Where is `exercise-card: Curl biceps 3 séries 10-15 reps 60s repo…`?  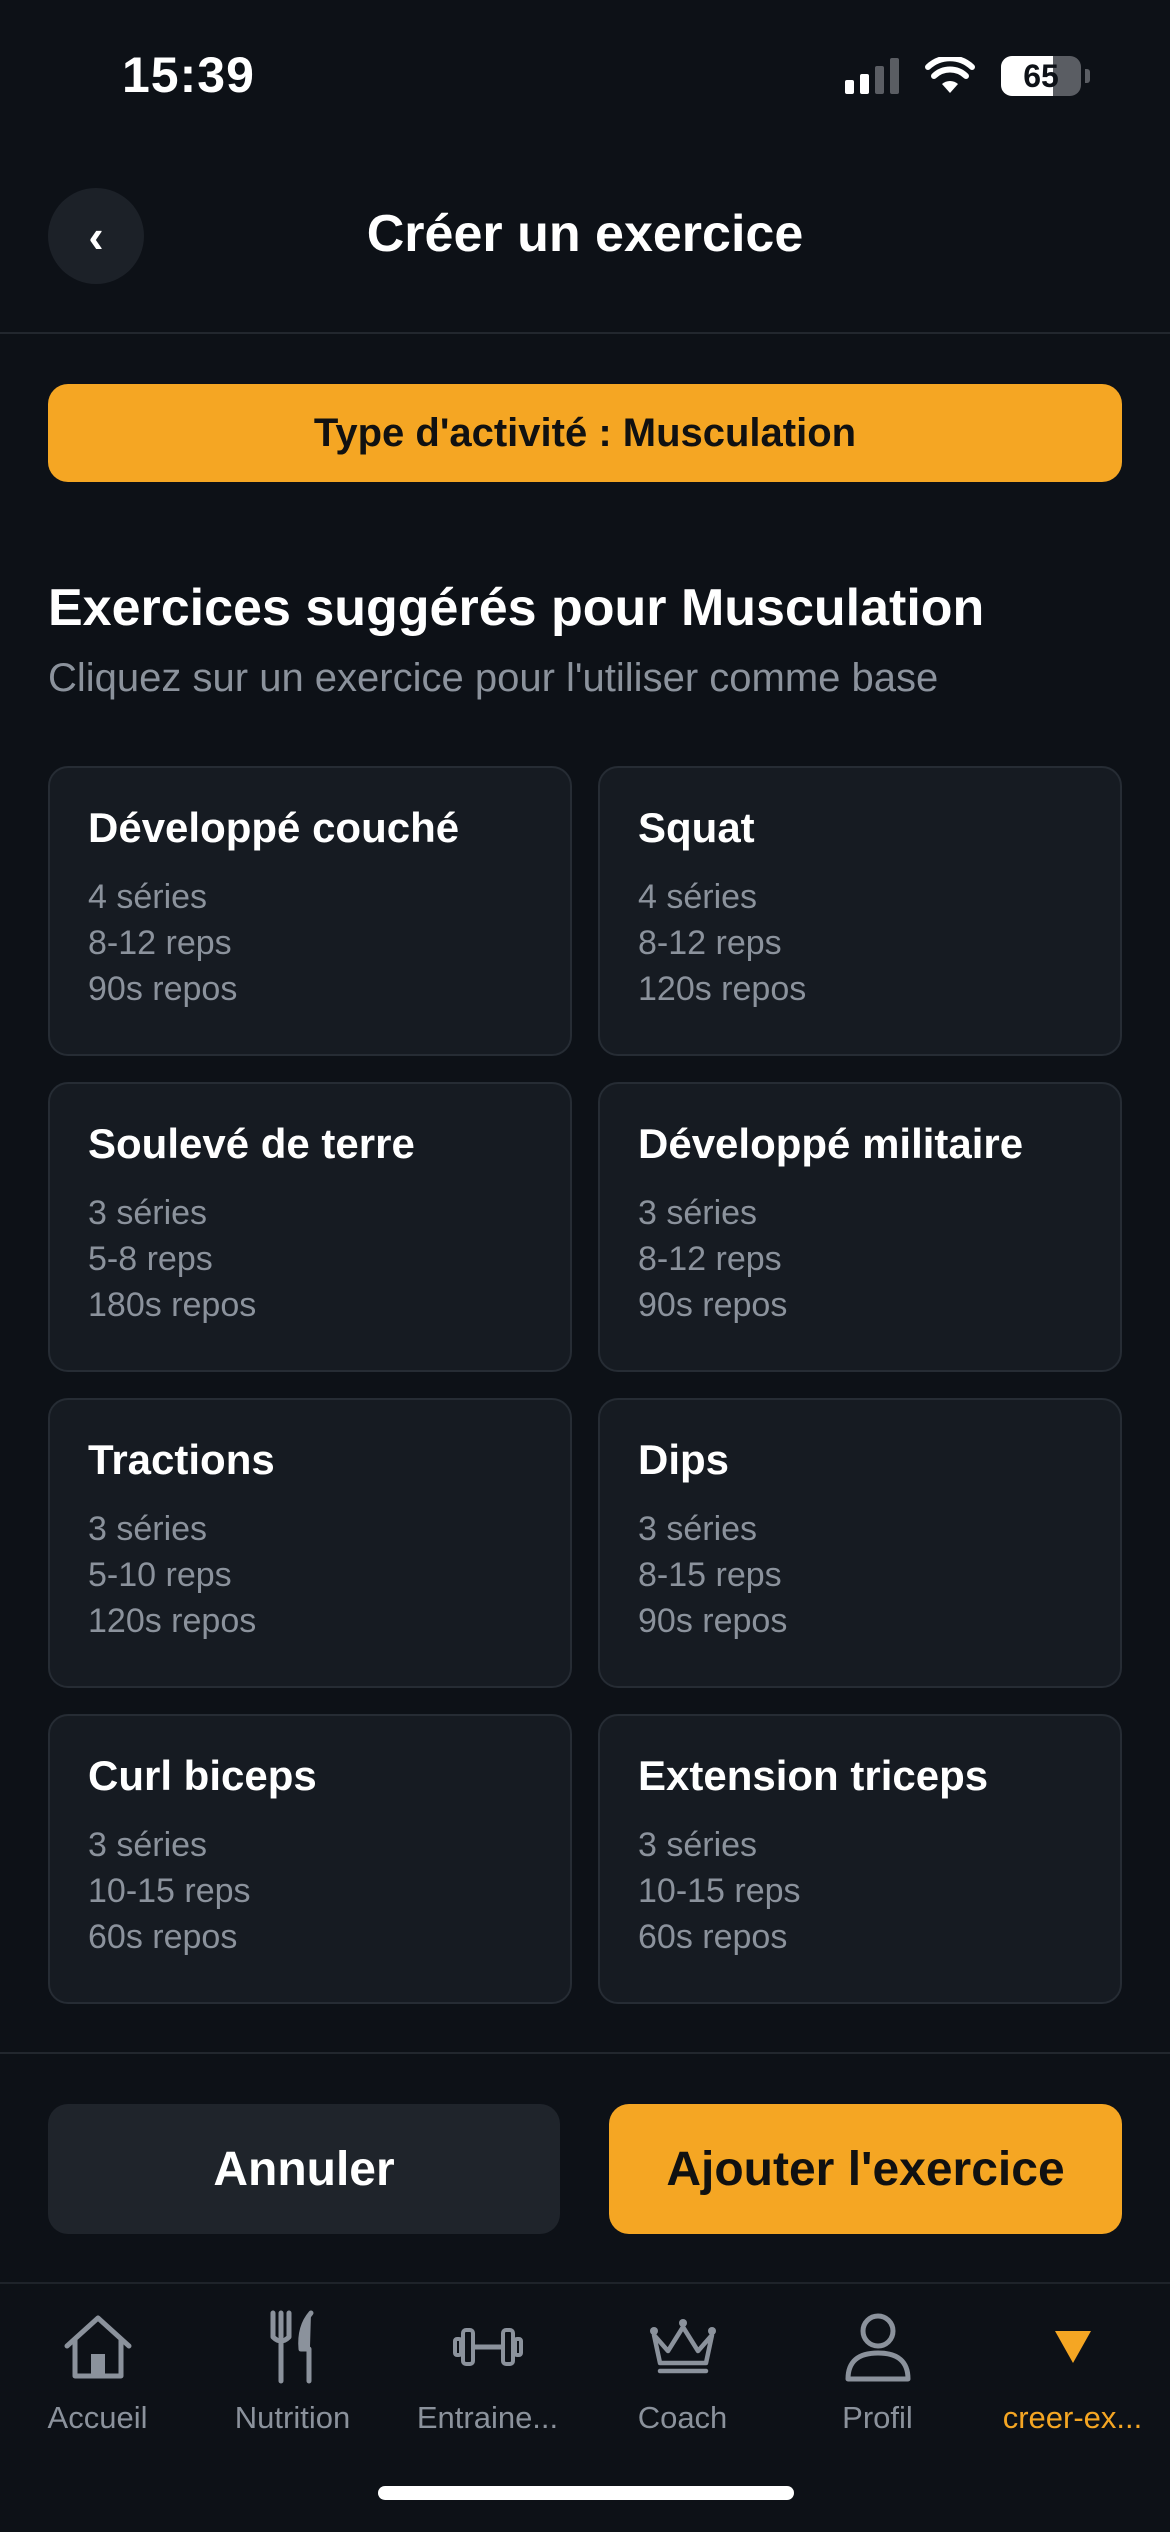
exercise-card: Curl biceps 3 séries 10-15 reps 60s repo… is located at coordinates (310, 1859).